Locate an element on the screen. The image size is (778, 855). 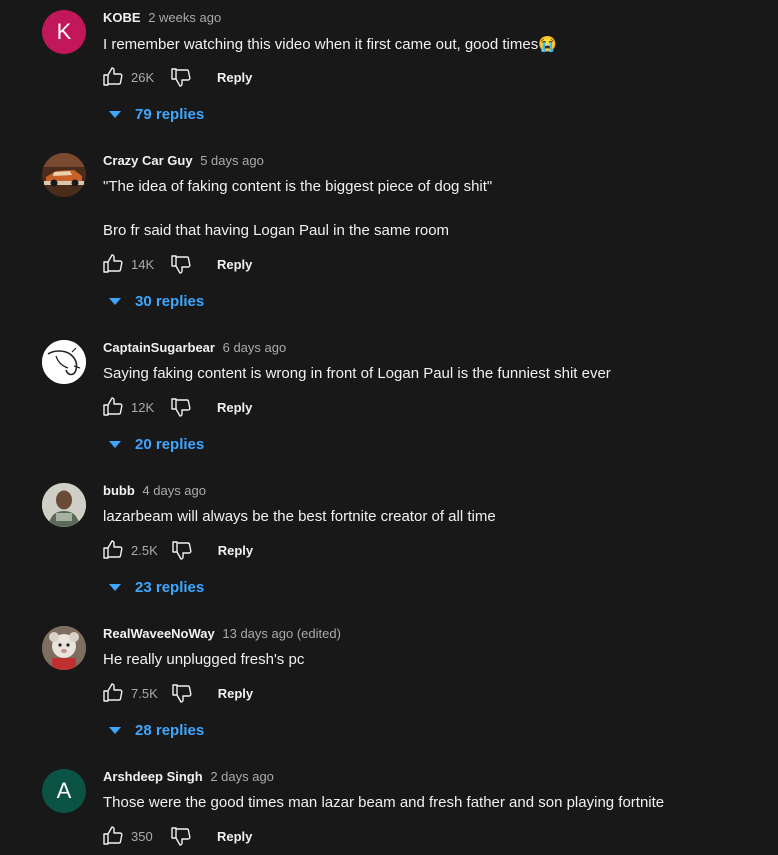
comment-header: bubb 4 days ago is located at coordinates (154, 490).